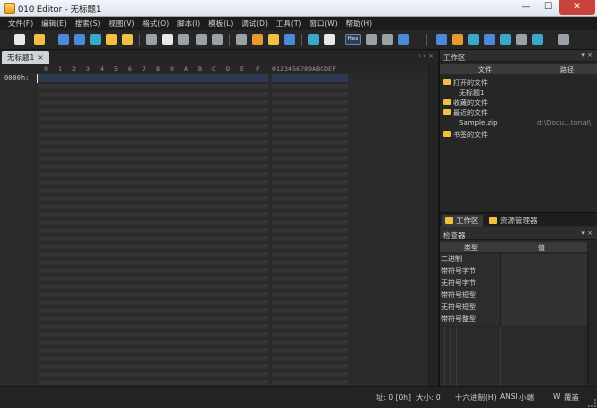 This screenshot has height=408, width=597. Describe the element at coordinates (387, 39) in the screenshot. I see `columns-icon` at that location.